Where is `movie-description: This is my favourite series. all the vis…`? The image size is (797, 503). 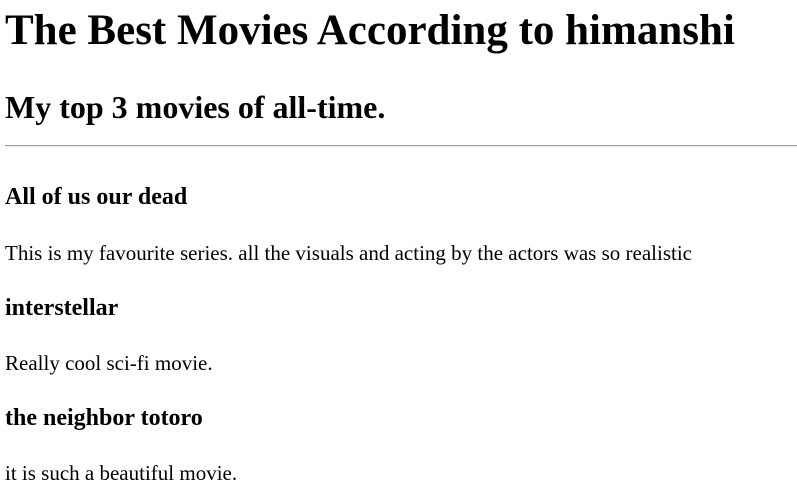
movie-description: This is my favourite series. all the vis… is located at coordinates (348, 253).